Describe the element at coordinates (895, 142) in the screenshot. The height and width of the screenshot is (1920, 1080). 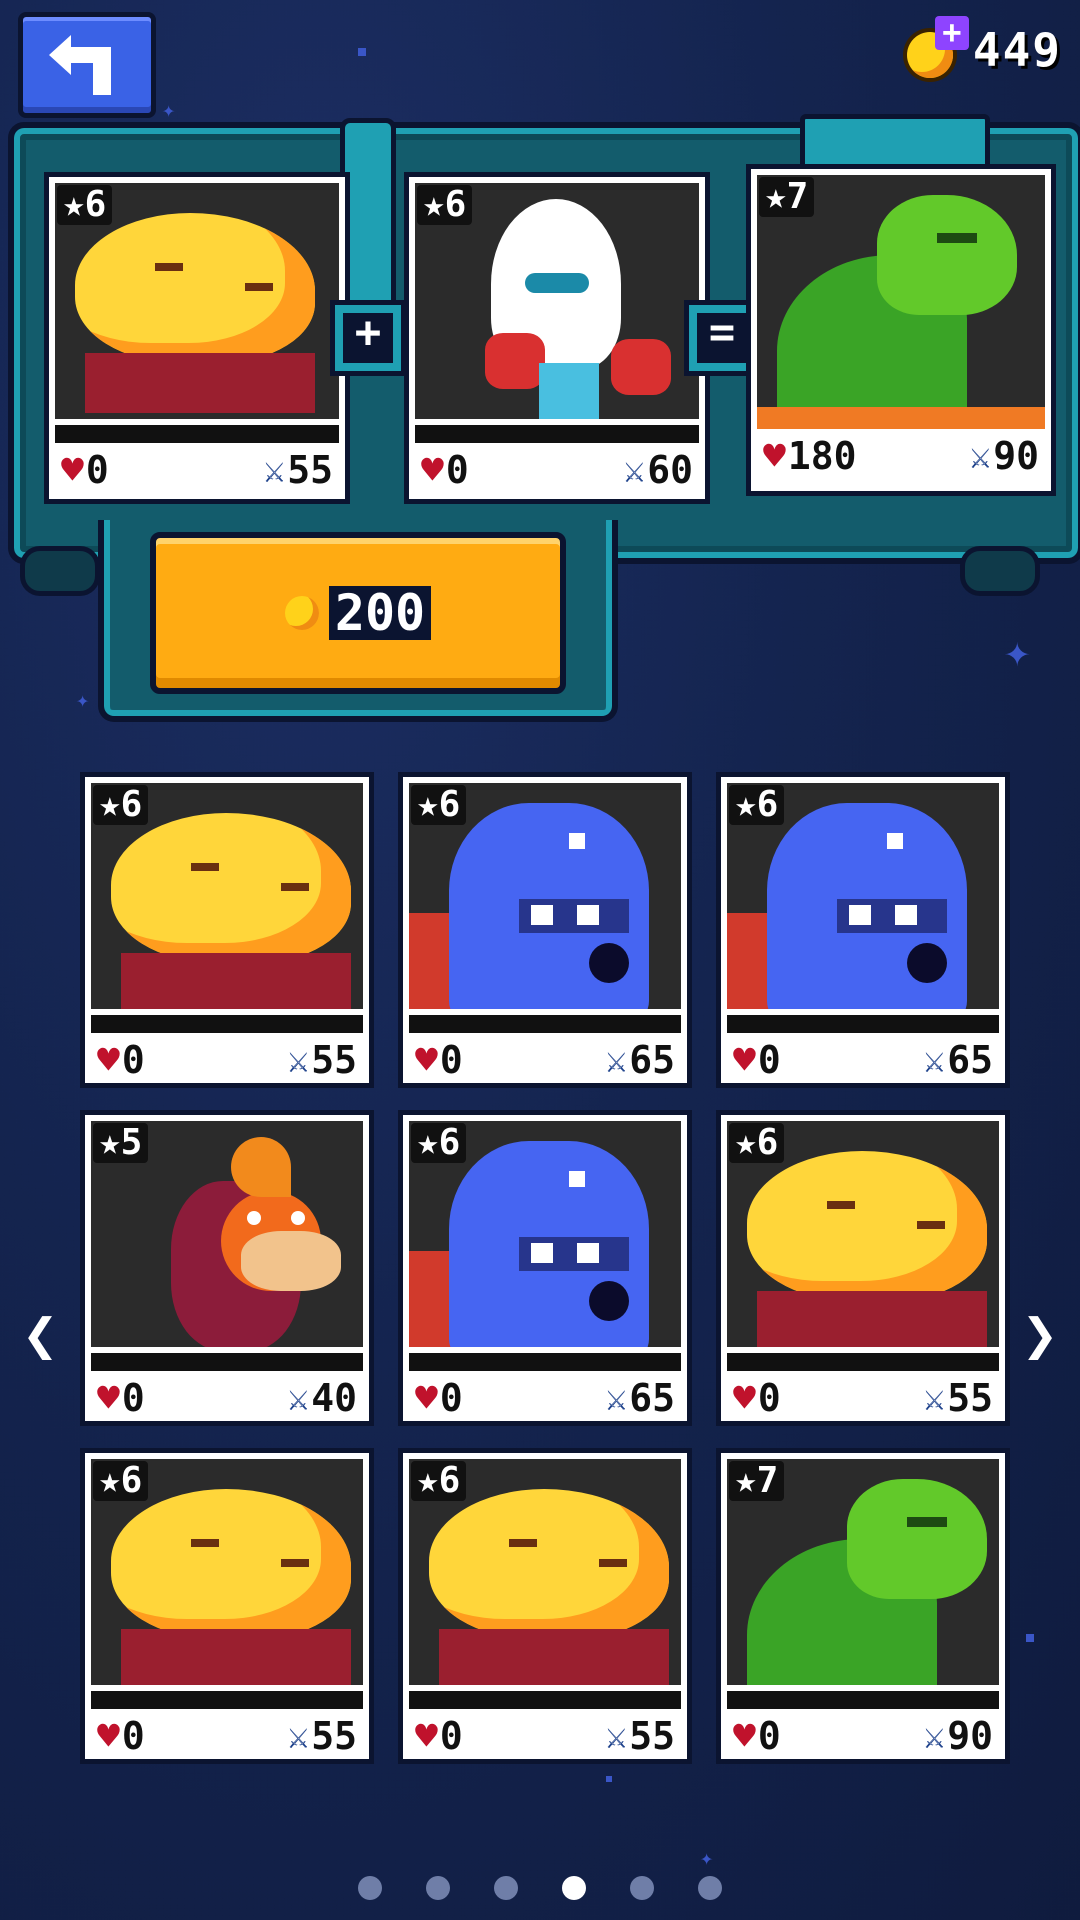
I see `machine-cap` at that location.